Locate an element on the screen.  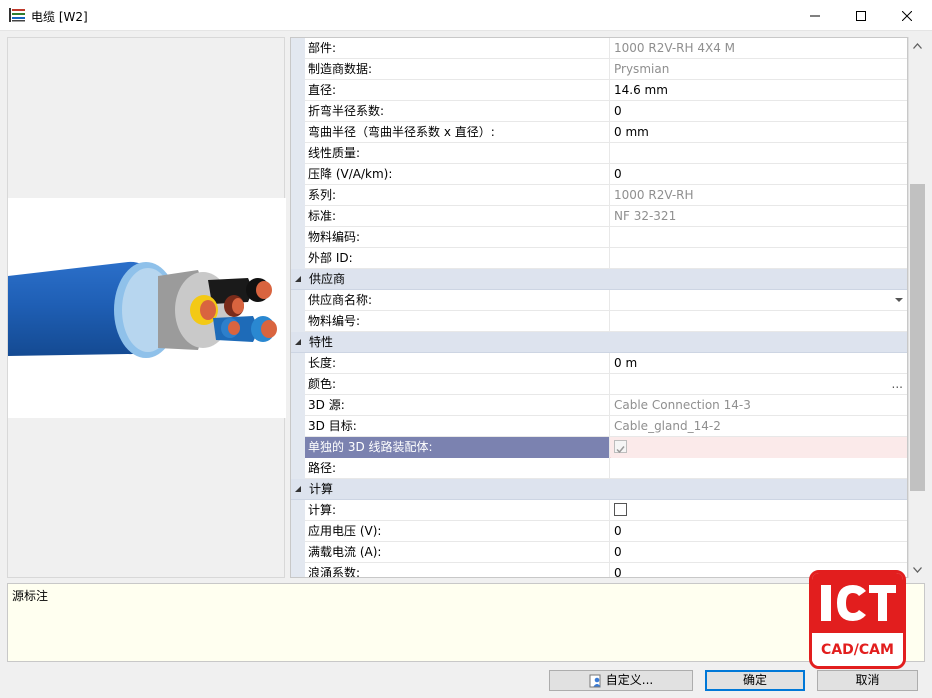
property-row: 3D 源: Cable Connection 14-3 is located at coordinates (599, 405).